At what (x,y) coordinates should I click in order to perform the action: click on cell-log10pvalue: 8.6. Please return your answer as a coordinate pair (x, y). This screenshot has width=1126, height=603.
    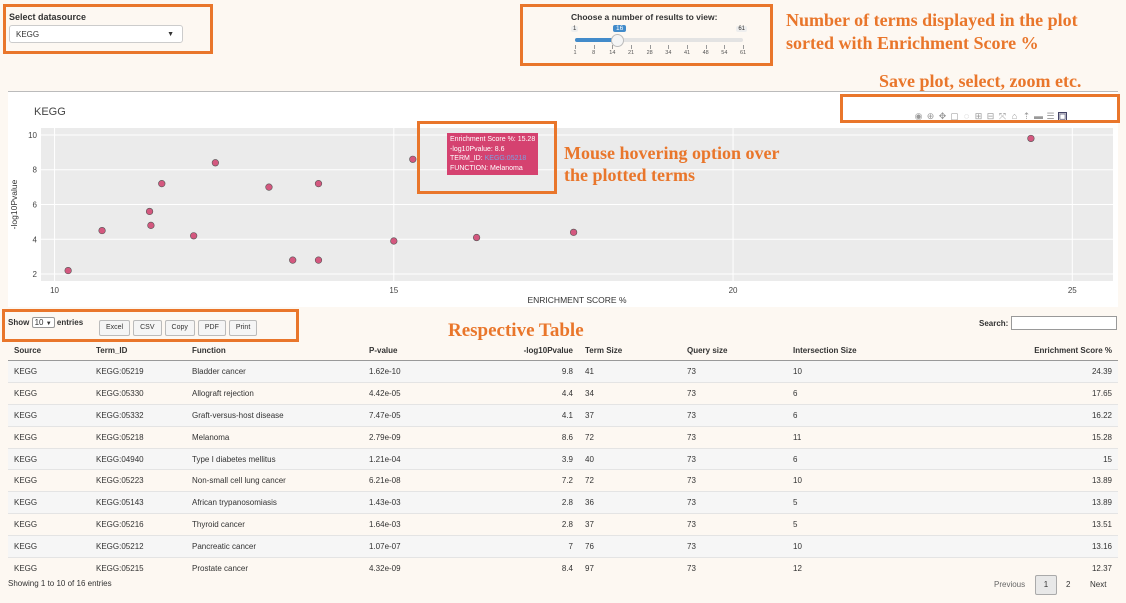
    Looking at the image, I should click on (511, 437).